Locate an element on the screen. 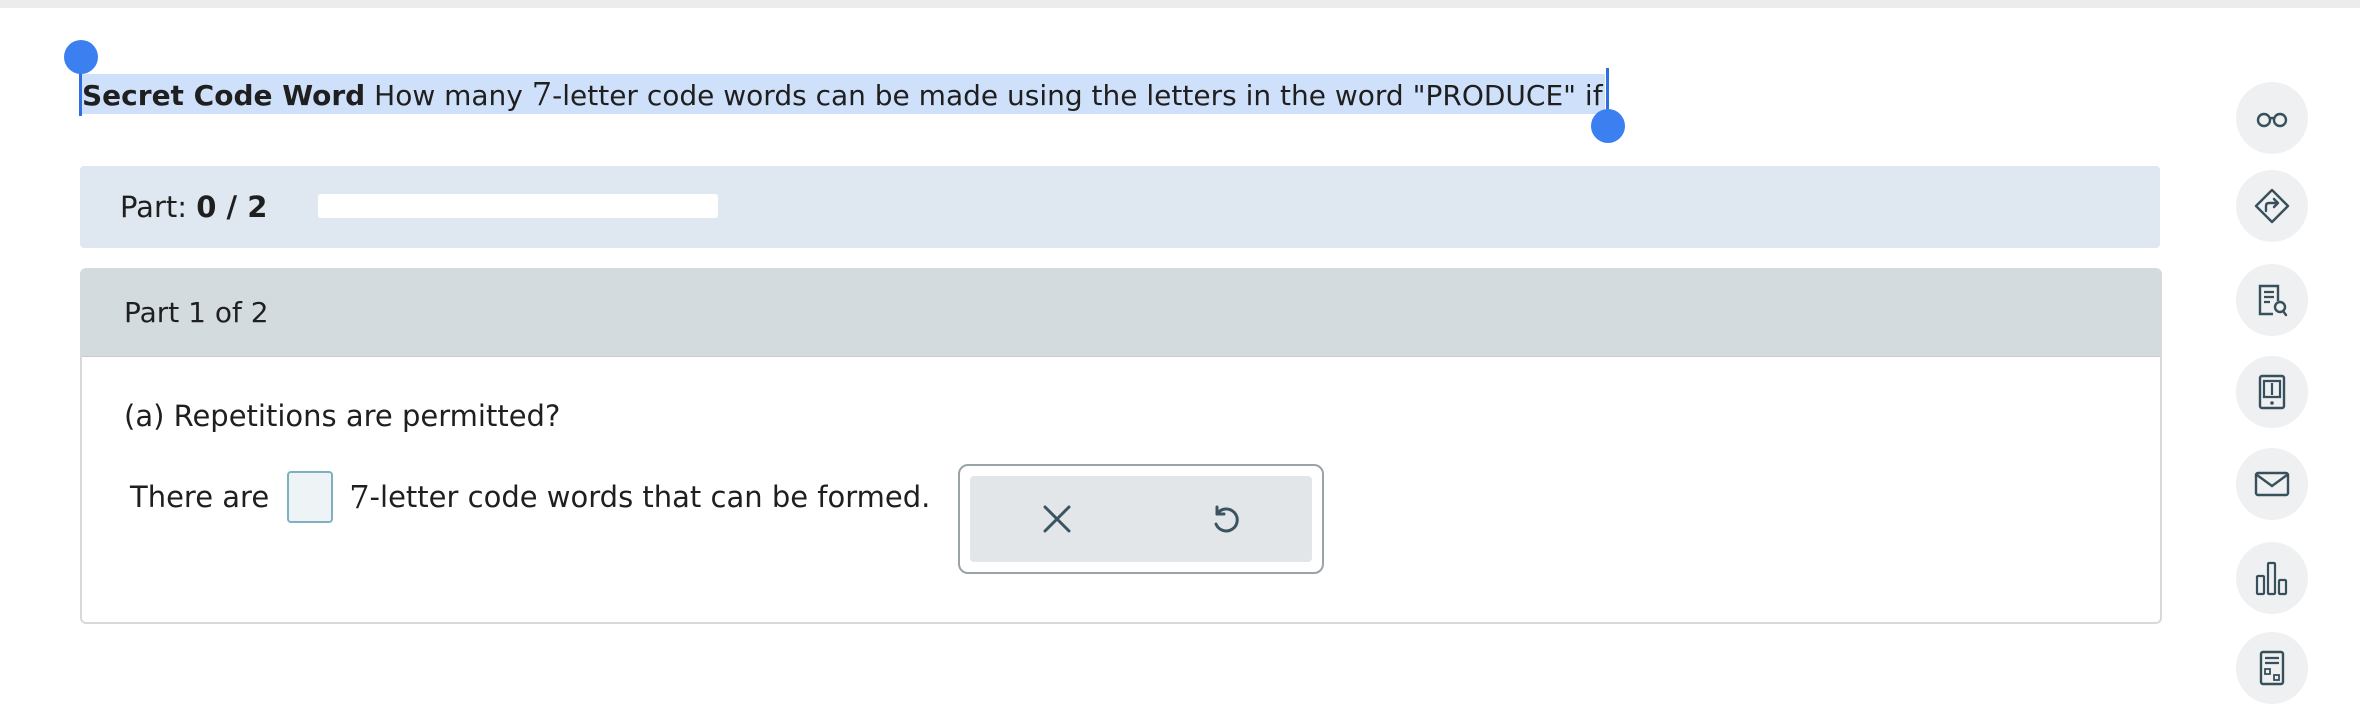  part-progress-bar: Part: 0 / 2 is located at coordinates (1120, 207).